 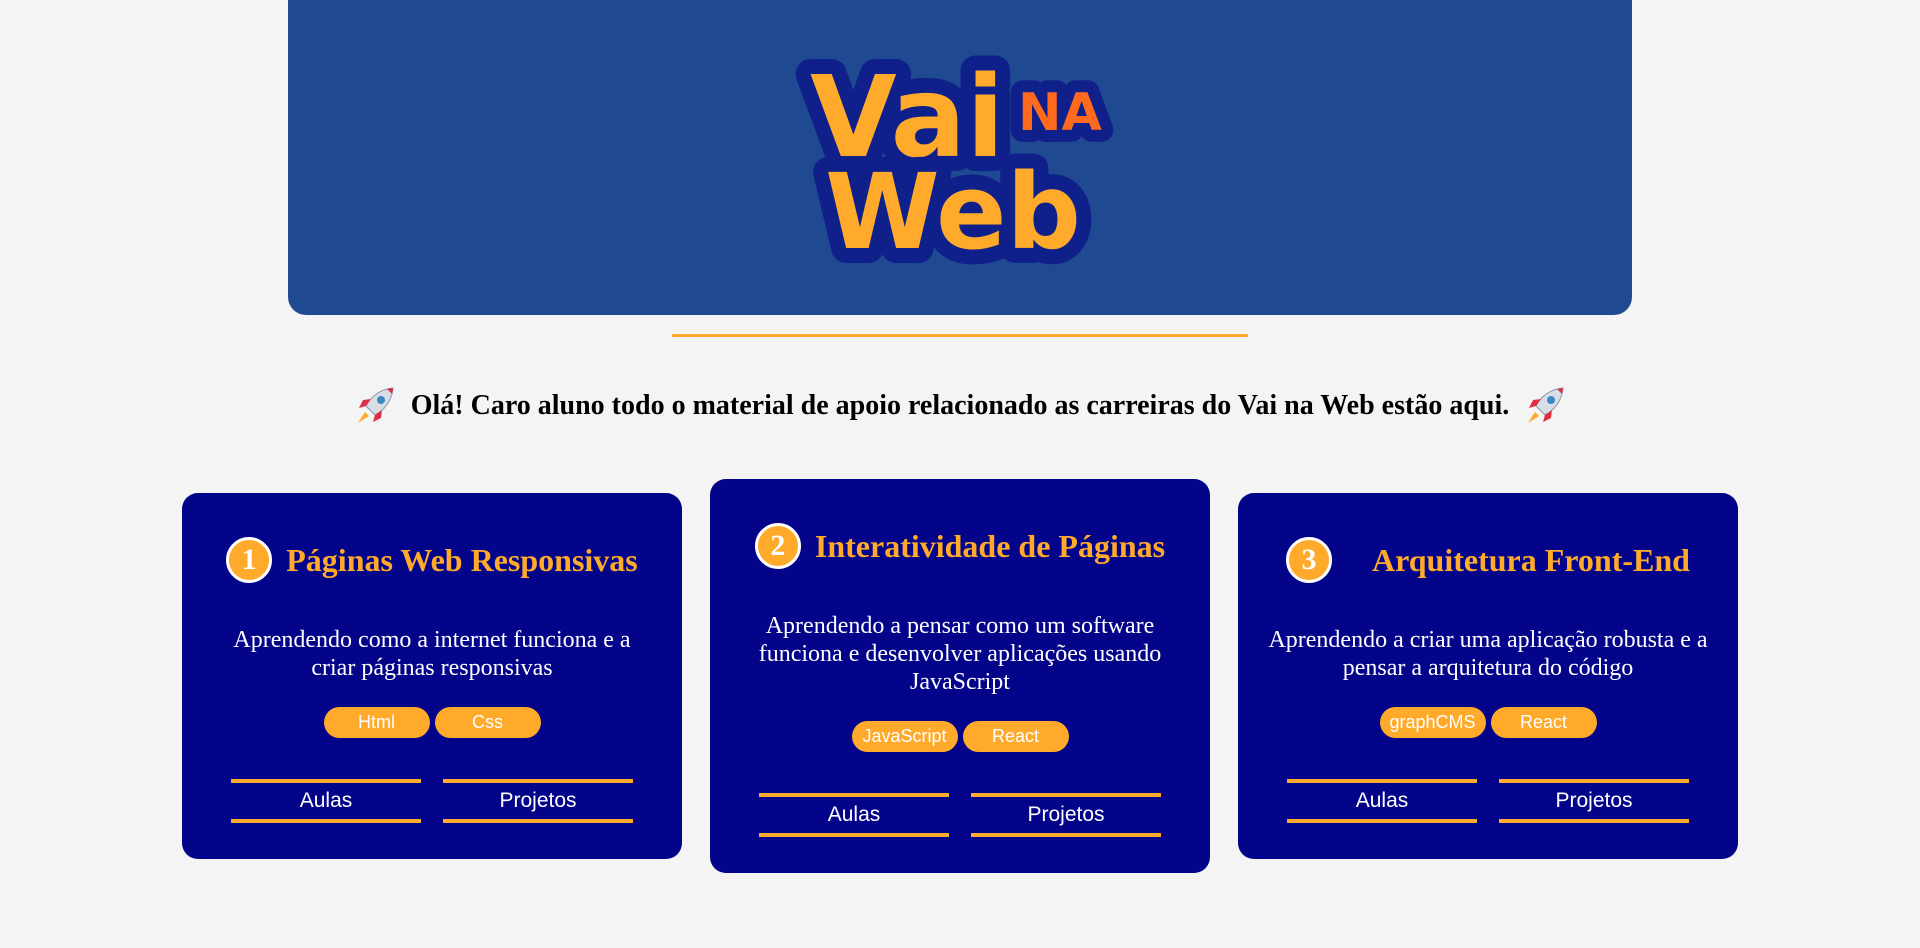 I want to click on card-number-badge: 3, so click(x=1309, y=560).